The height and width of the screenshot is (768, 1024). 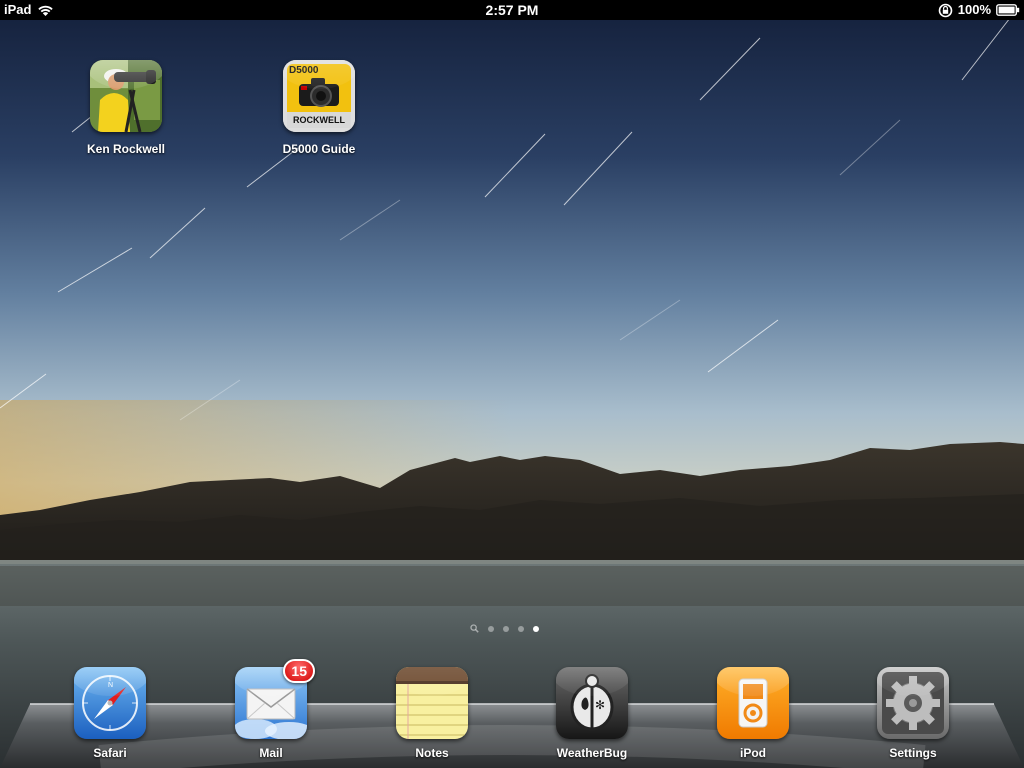 What do you see at coordinates (110, 685) in the screenshot?
I see `svg-text: N` at bounding box center [110, 685].